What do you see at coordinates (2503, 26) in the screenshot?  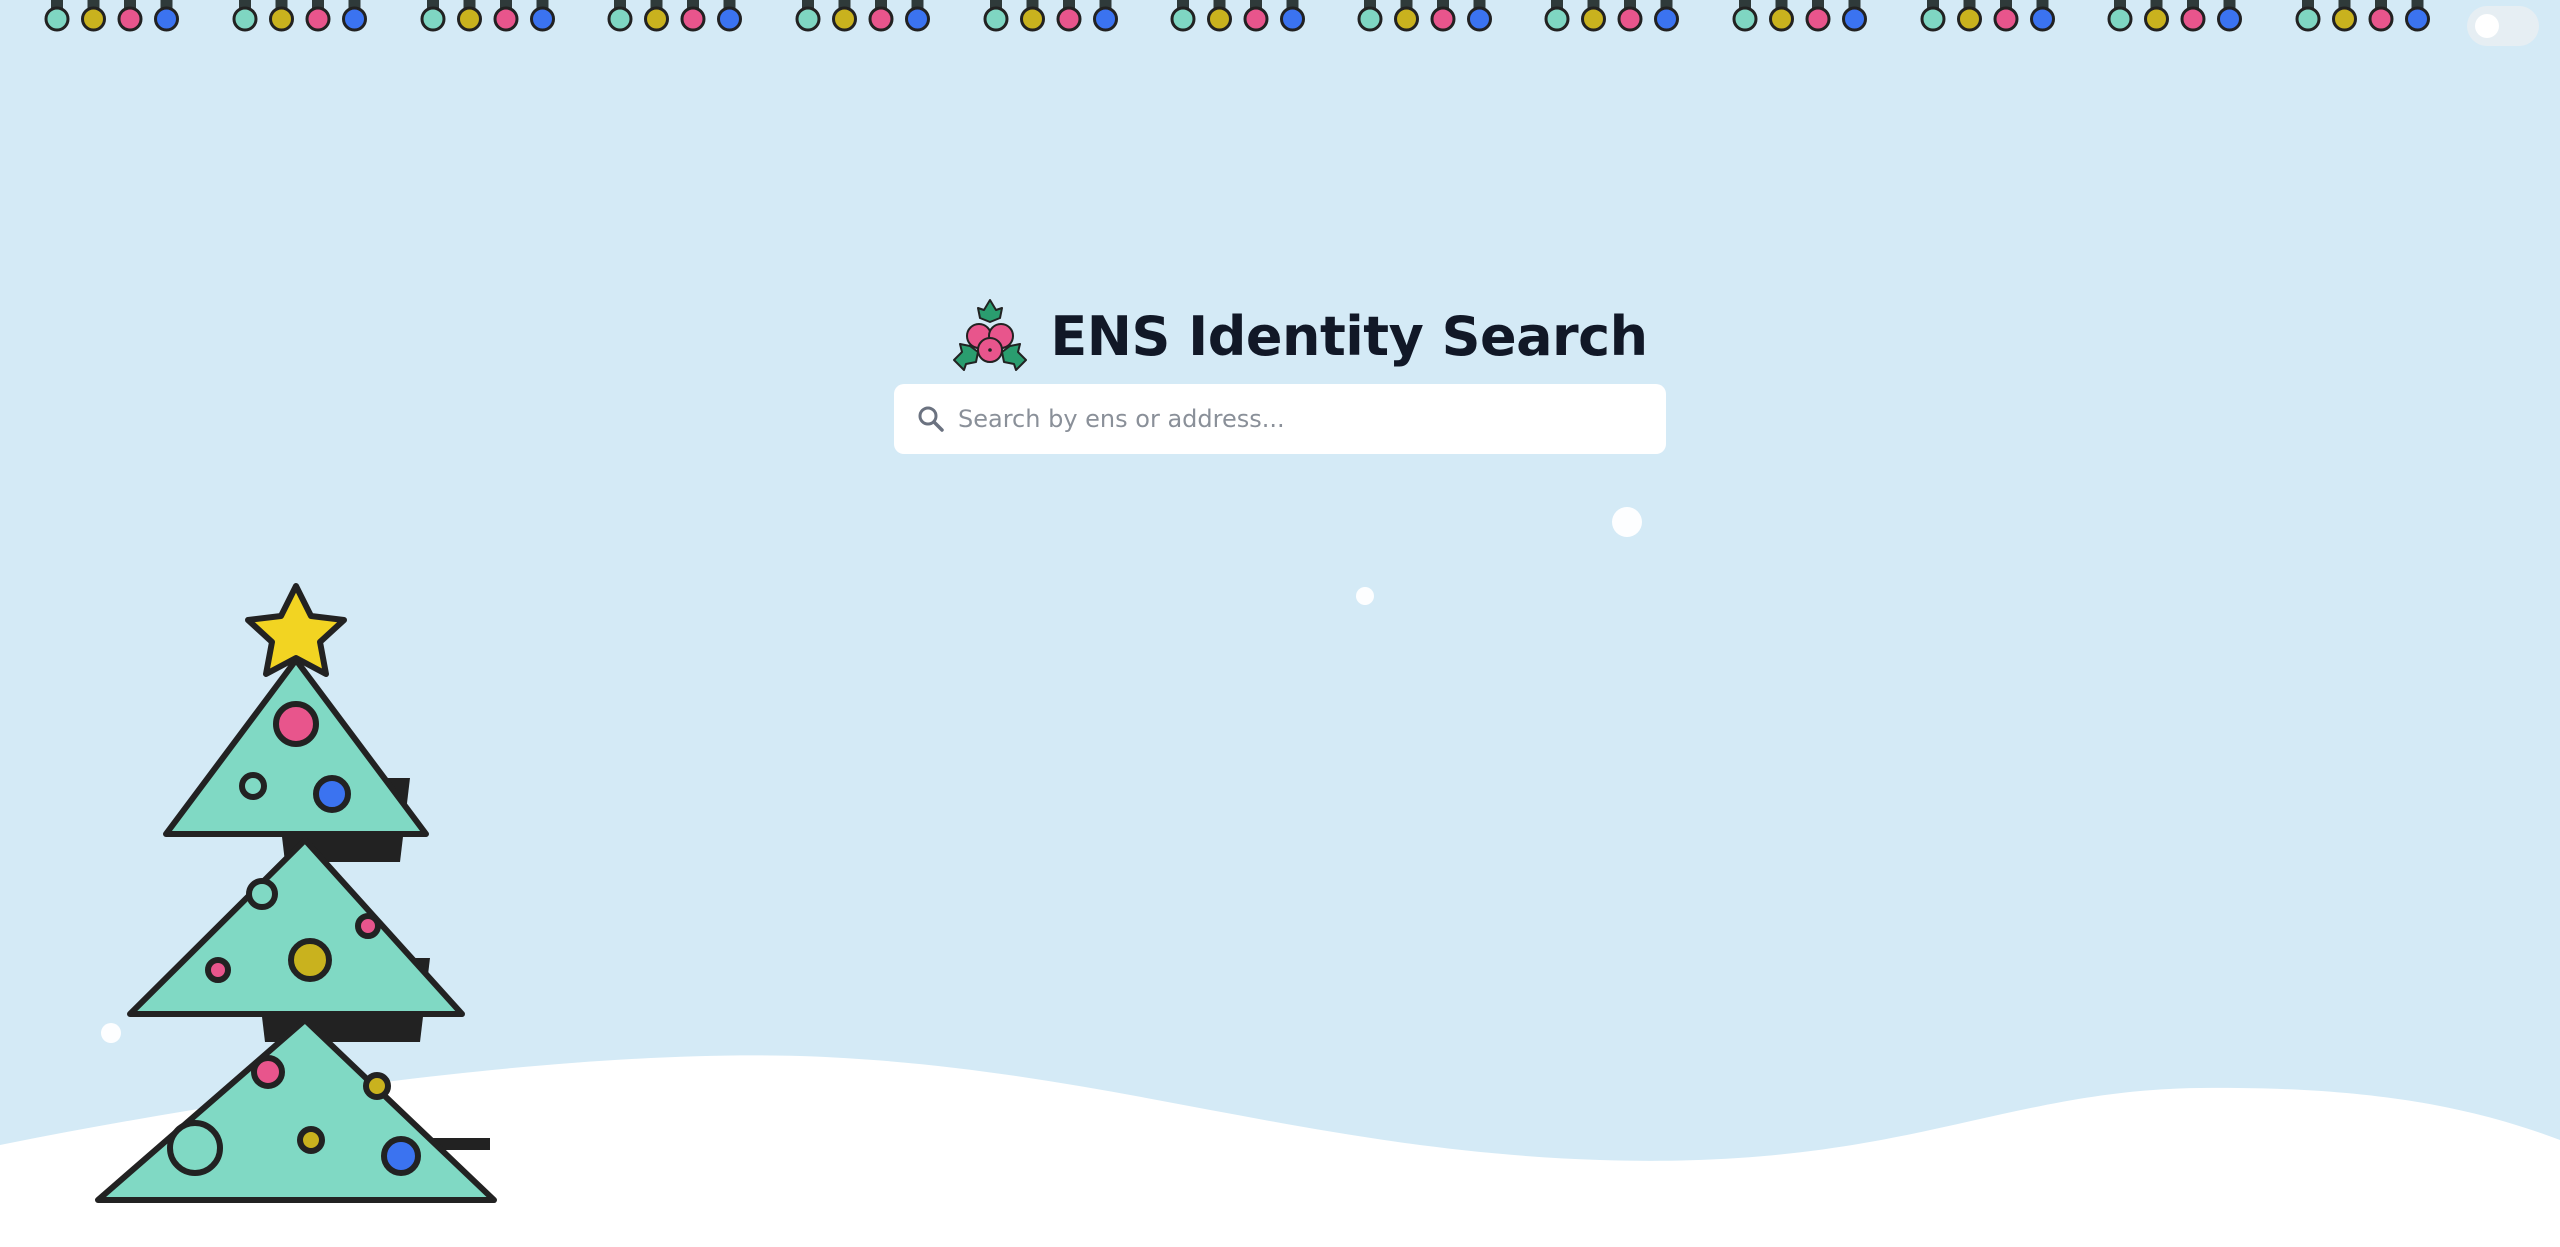 I see `theme-toggle` at bounding box center [2503, 26].